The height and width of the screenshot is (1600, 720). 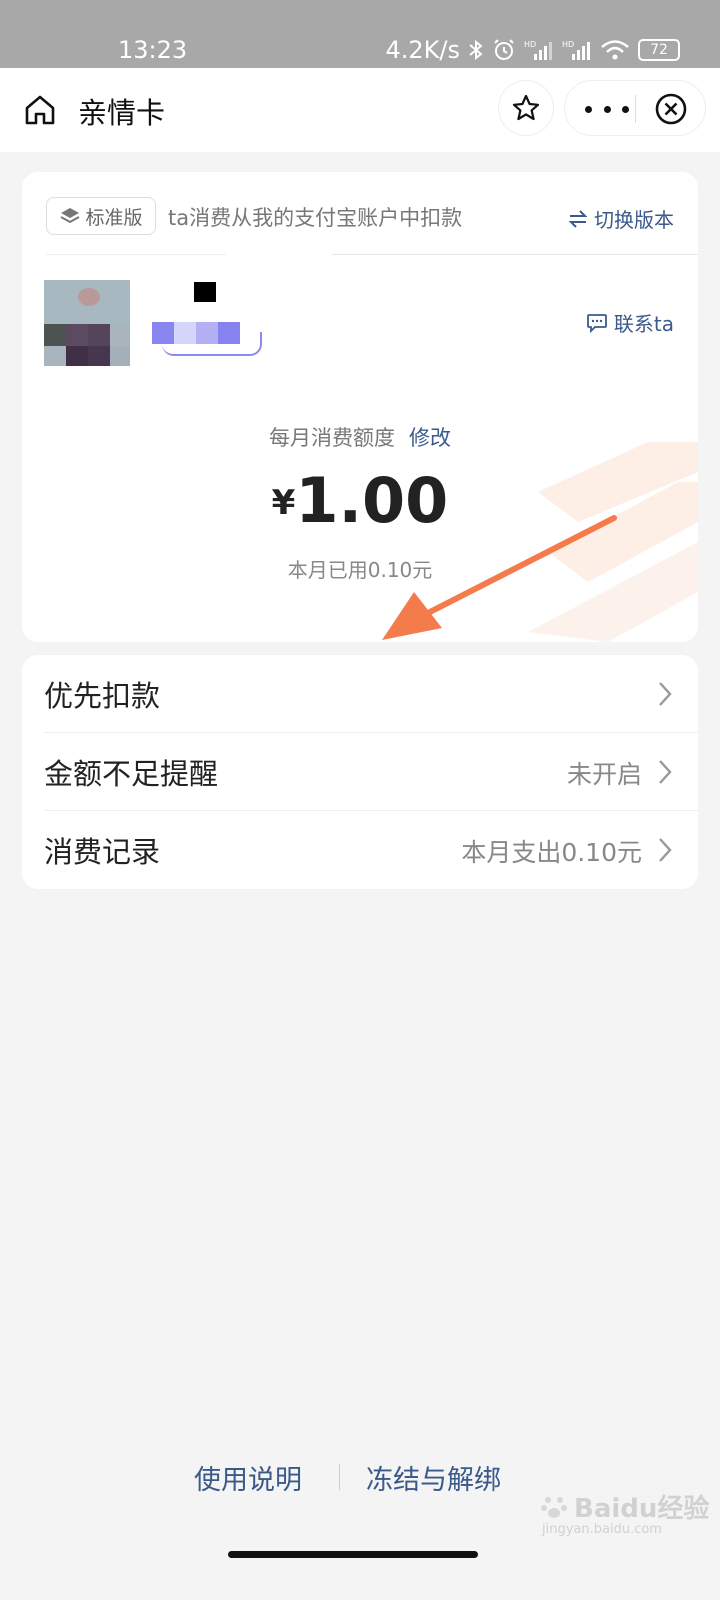 What do you see at coordinates (504, 49) in the screenshot?
I see `alarm-icon` at bounding box center [504, 49].